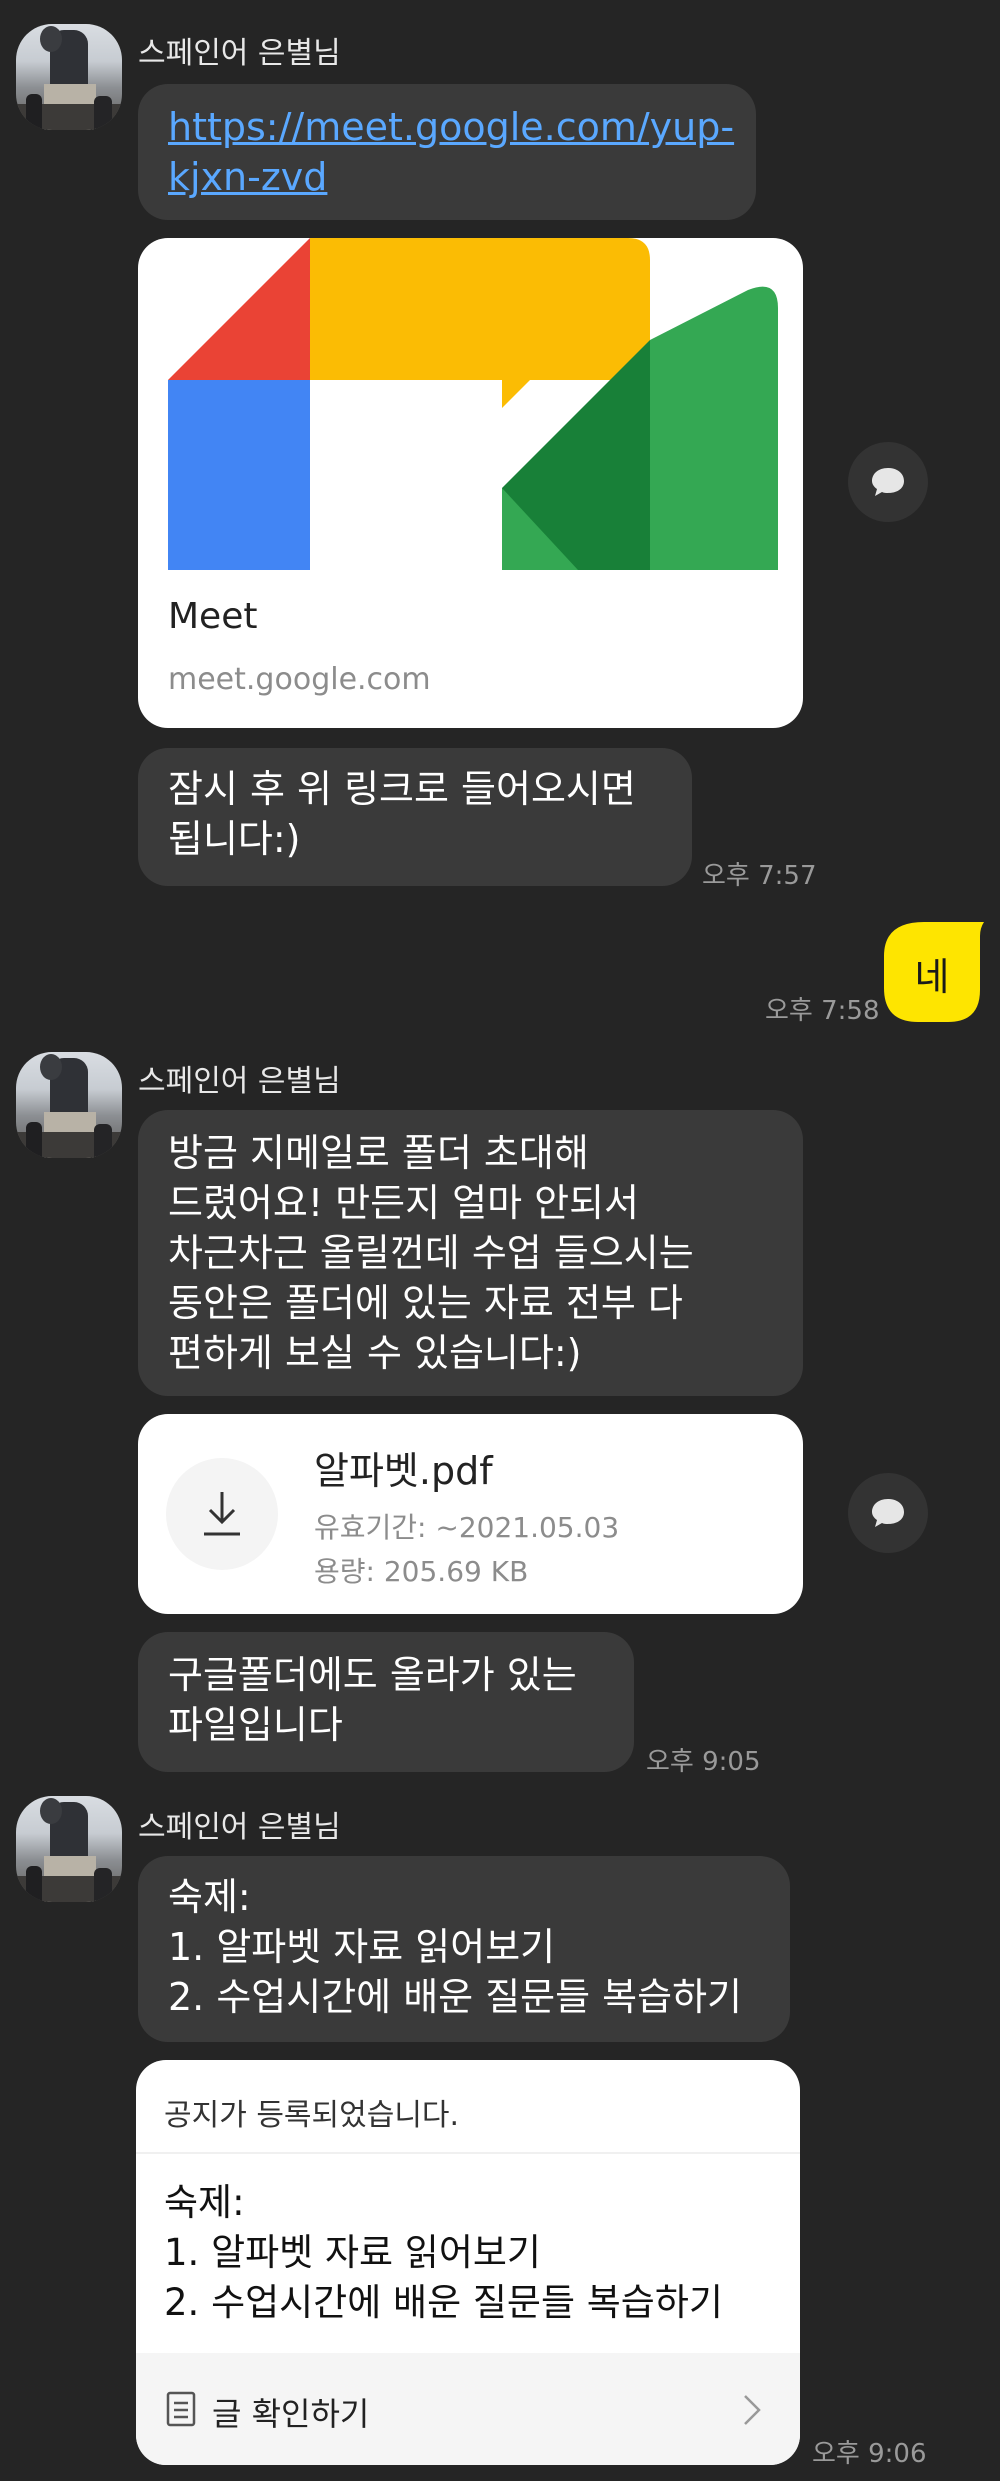 This screenshot has height=2481, width=1000. What do you see at coordinates (415, 817) in the screenshot?
I see `message-bubble: 잠시 후 위 링크로 들어오시면 됩니다:)` at bounding box center [415, 817].